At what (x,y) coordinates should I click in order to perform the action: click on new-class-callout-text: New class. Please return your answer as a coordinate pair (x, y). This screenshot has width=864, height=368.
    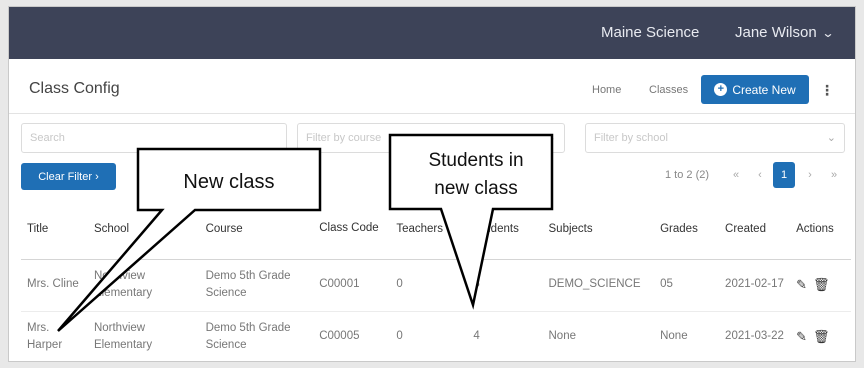
    Looking at the image, I should click on (228, 182).